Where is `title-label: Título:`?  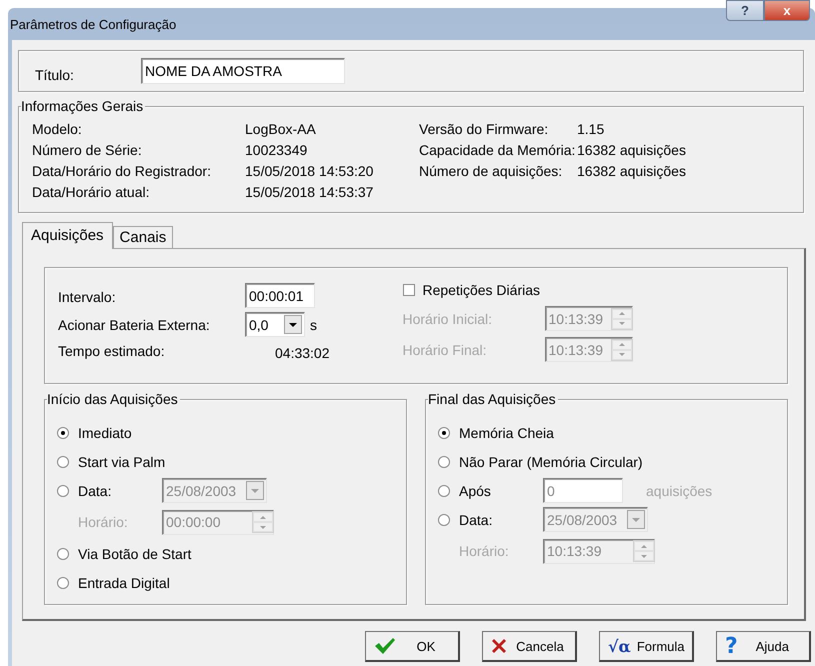 title-label: Título: is located at coordinates (55, 75).